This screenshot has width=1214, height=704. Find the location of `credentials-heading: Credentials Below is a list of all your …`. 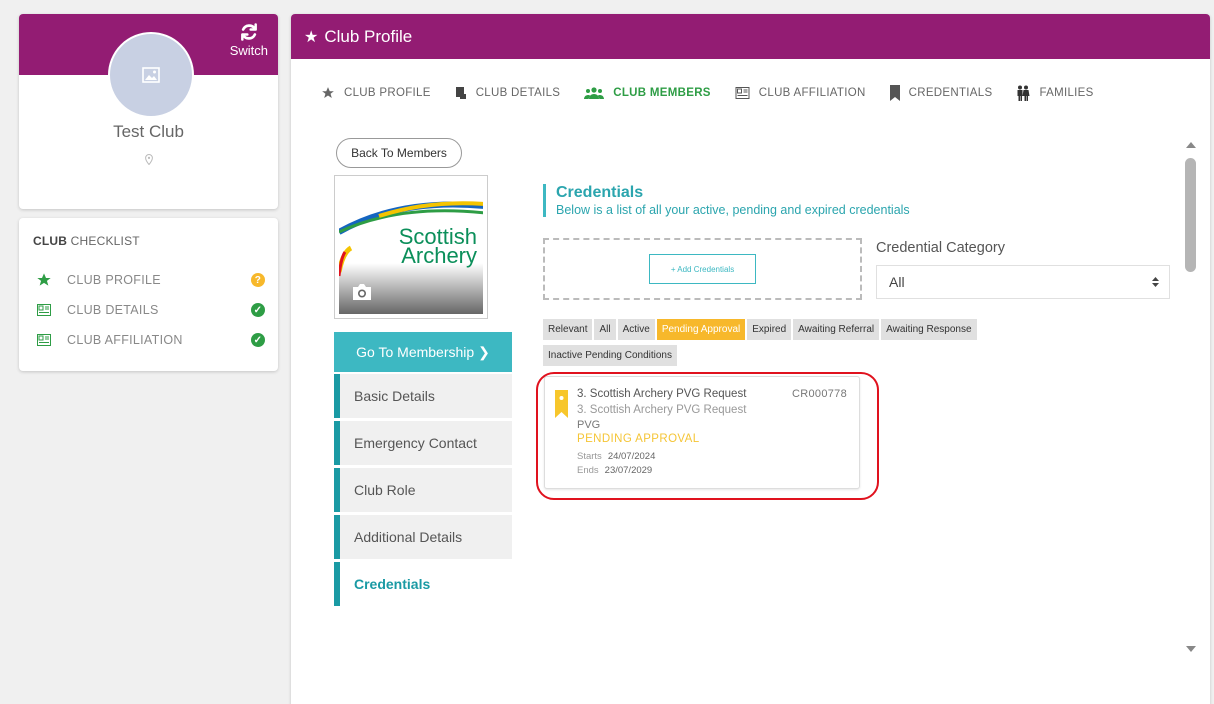

credentials-heading: Credentials Below is a list of all your … is located at coordinates (726, 200).